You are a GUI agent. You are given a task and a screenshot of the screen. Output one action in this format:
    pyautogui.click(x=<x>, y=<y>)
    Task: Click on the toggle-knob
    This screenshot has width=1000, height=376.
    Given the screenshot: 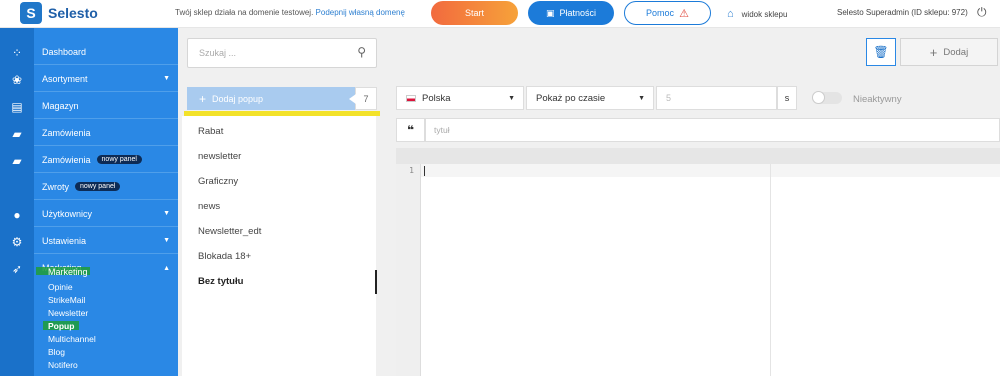 What is the action you would take?
    pyautogui.click(x=818, y=97)
    